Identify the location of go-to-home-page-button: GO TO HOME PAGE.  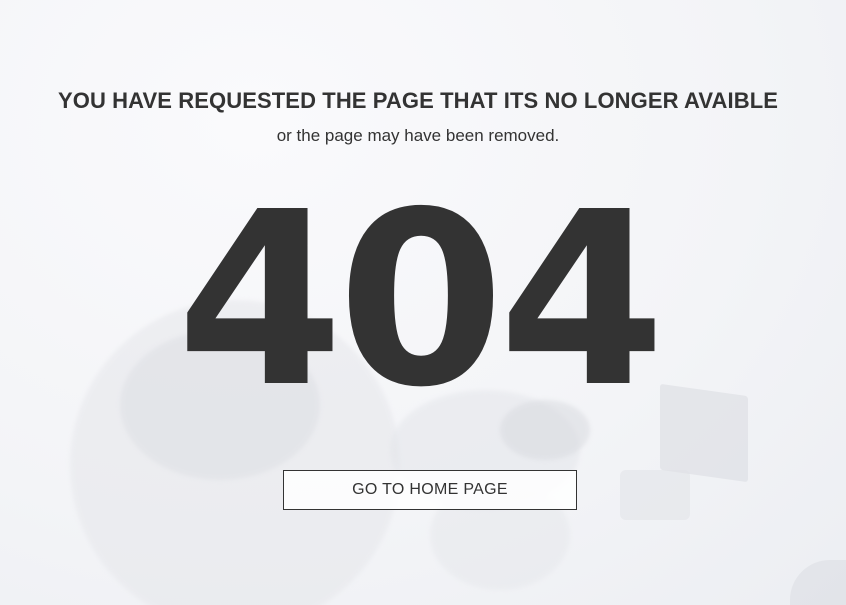
(430, 490).